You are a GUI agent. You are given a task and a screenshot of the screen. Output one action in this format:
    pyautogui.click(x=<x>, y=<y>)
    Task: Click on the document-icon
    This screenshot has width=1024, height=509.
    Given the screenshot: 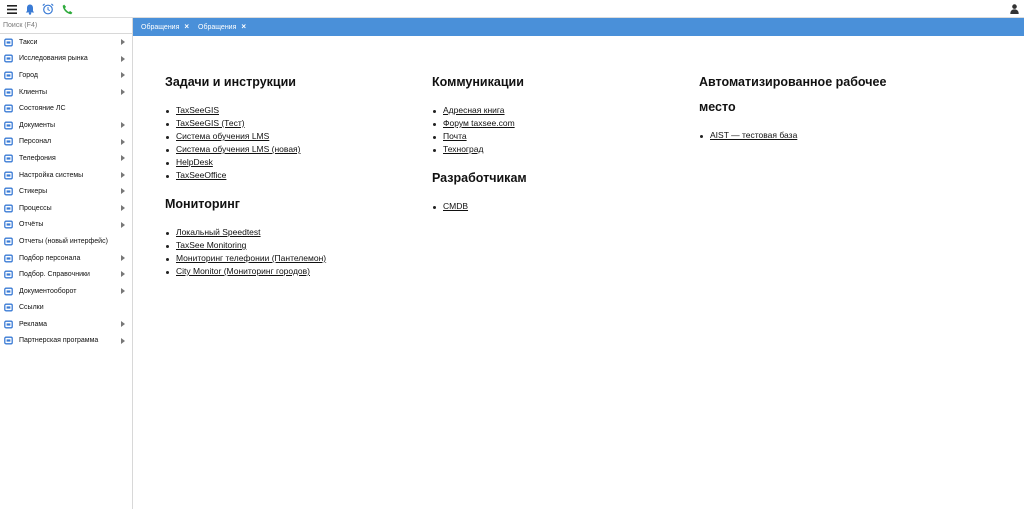 What is the action you would take?
    pyautogui.click(x=8, y=108)
    